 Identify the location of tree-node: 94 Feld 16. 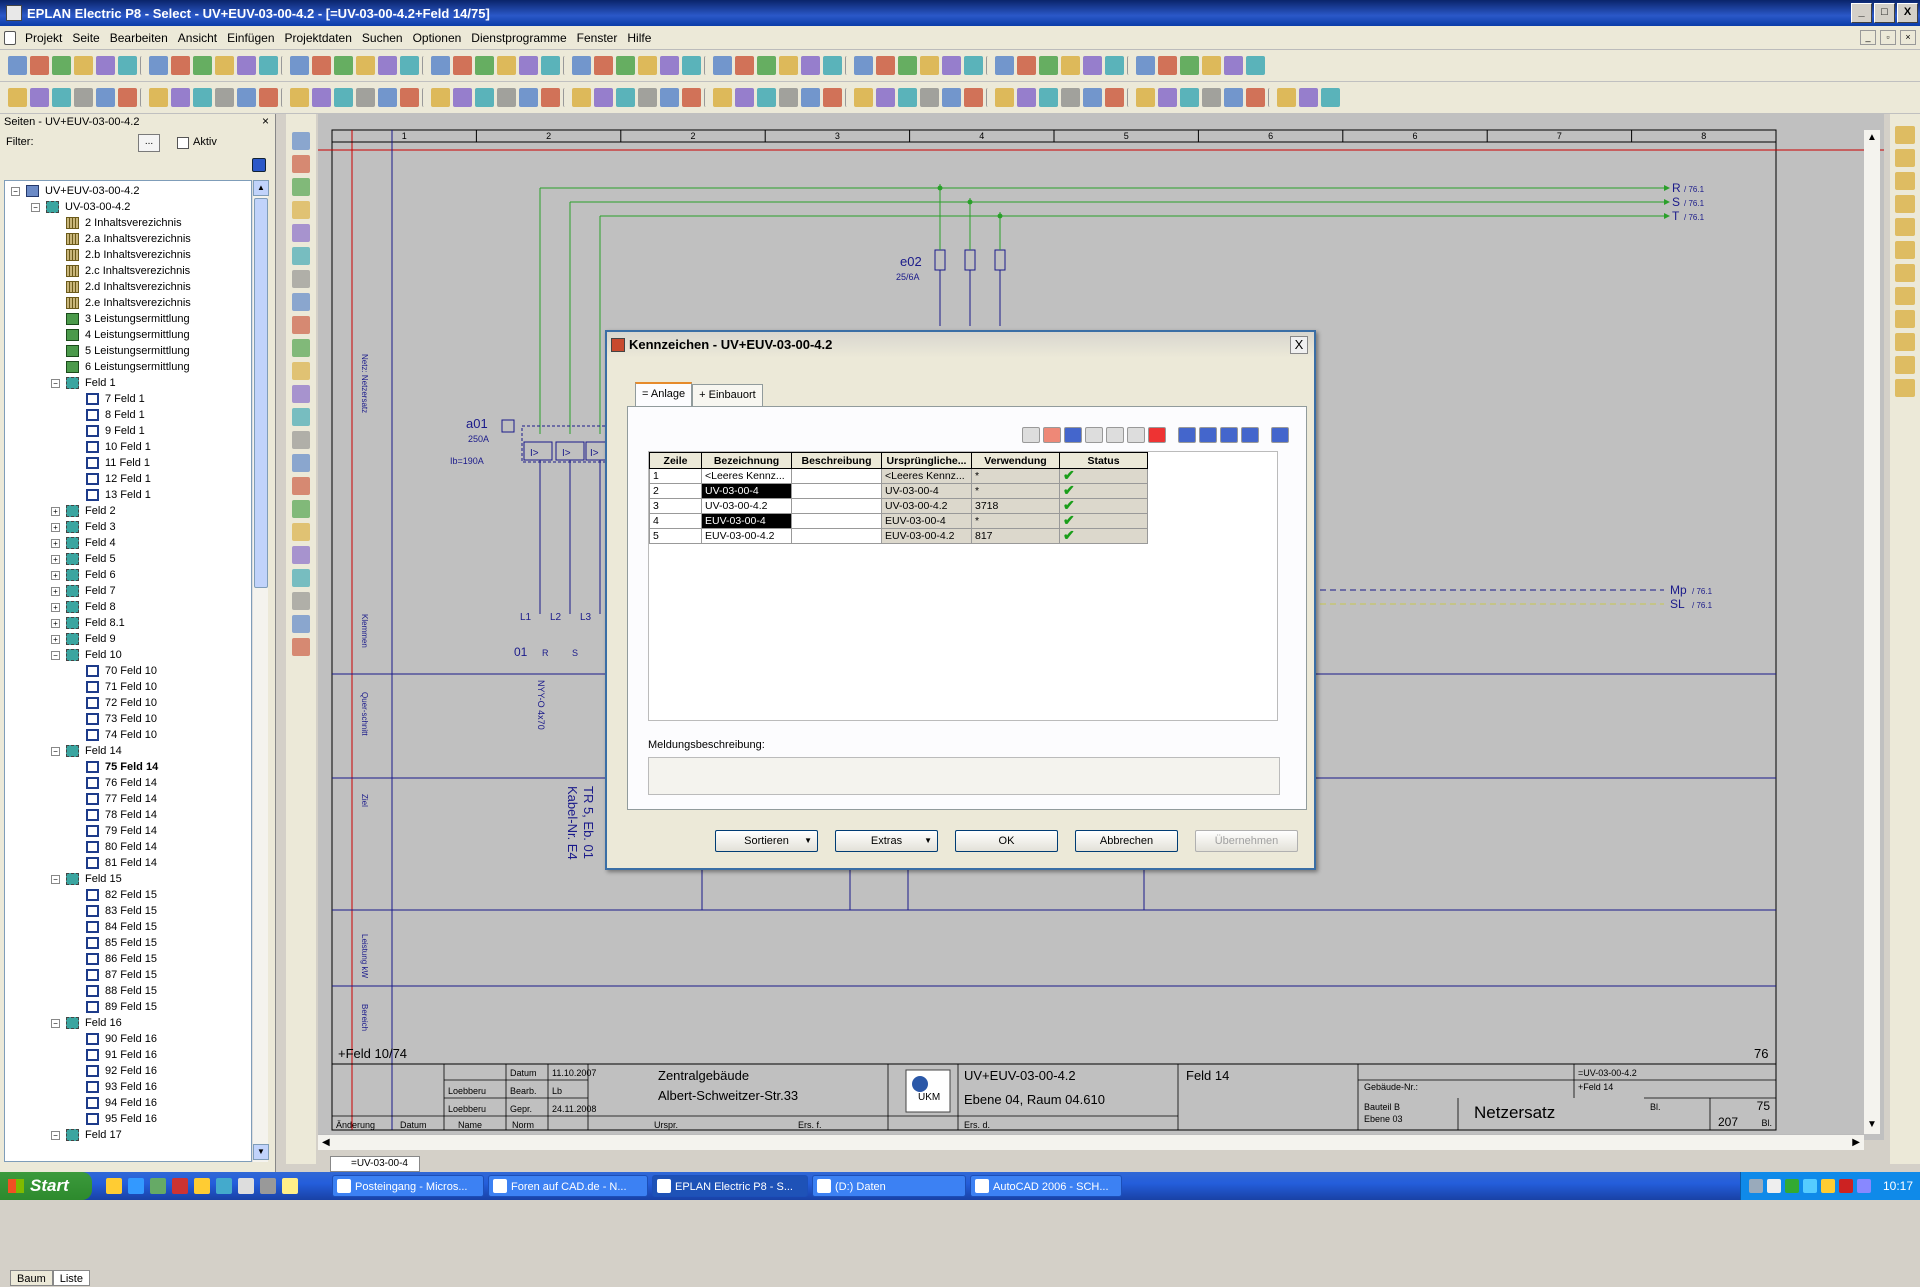
(114, 1103).